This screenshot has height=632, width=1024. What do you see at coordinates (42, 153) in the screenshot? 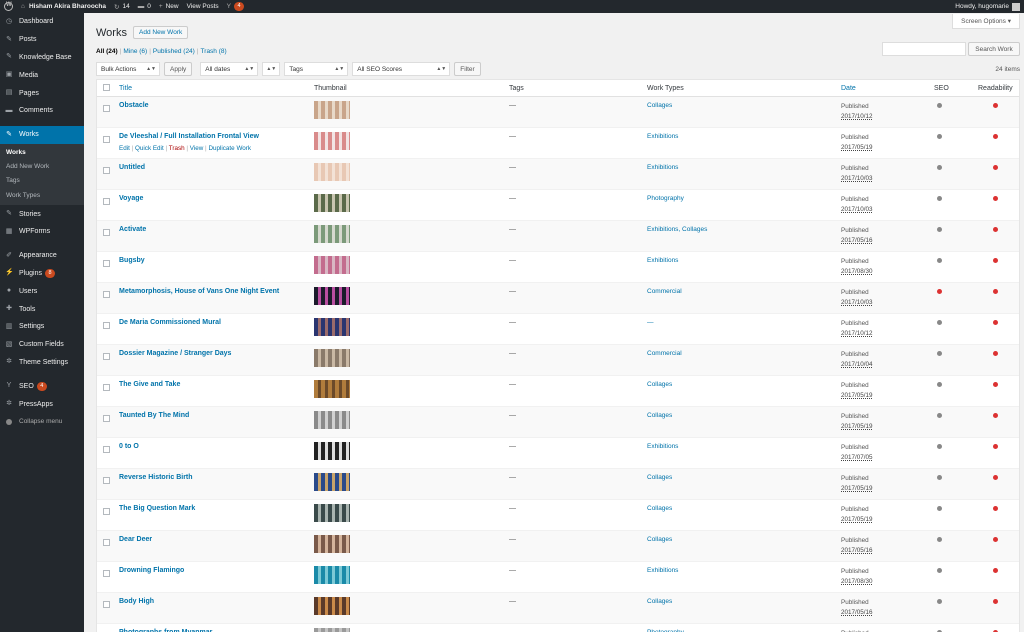
I see `submenu-item-works: Works` at bounding box center [42, 153].